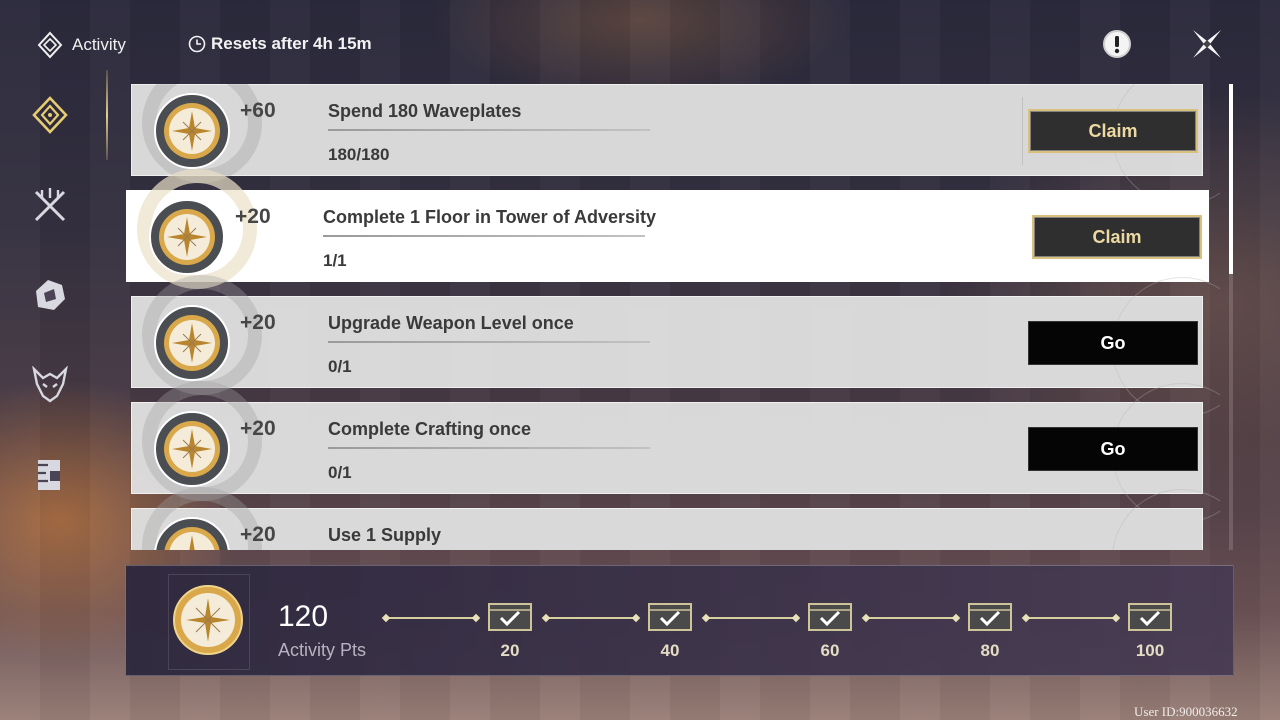 This screenshot has height=720, width=1280. I want to click on reset-timer: Resets after 4h 15m, so click(280, 44).